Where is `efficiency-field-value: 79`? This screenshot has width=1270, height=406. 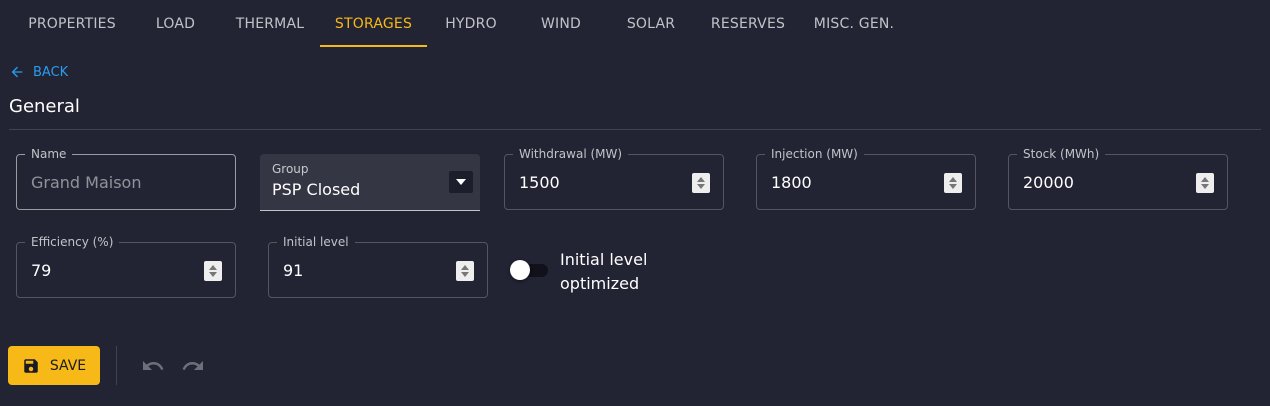
efficiency-field-value: 79 is located at coordinates (41, 270).